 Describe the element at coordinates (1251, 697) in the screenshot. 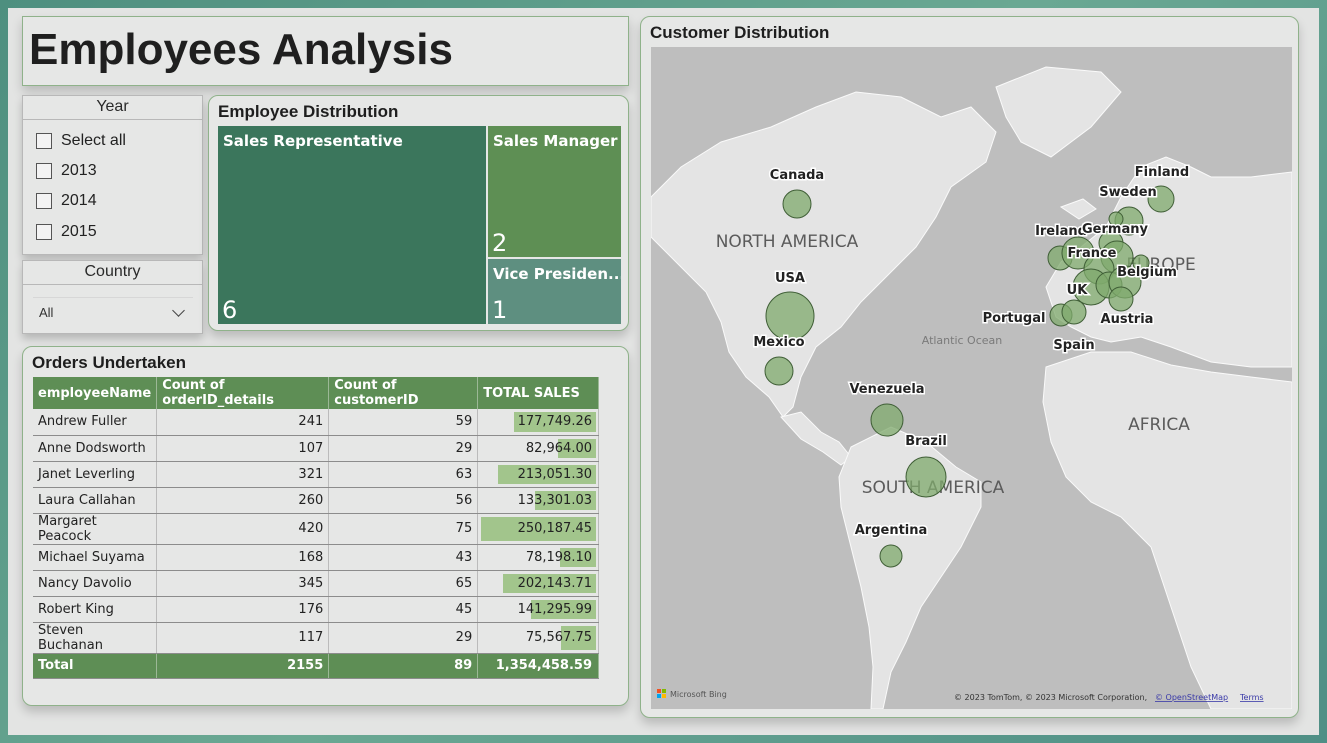

I see `terms-link: Terms` at that location.